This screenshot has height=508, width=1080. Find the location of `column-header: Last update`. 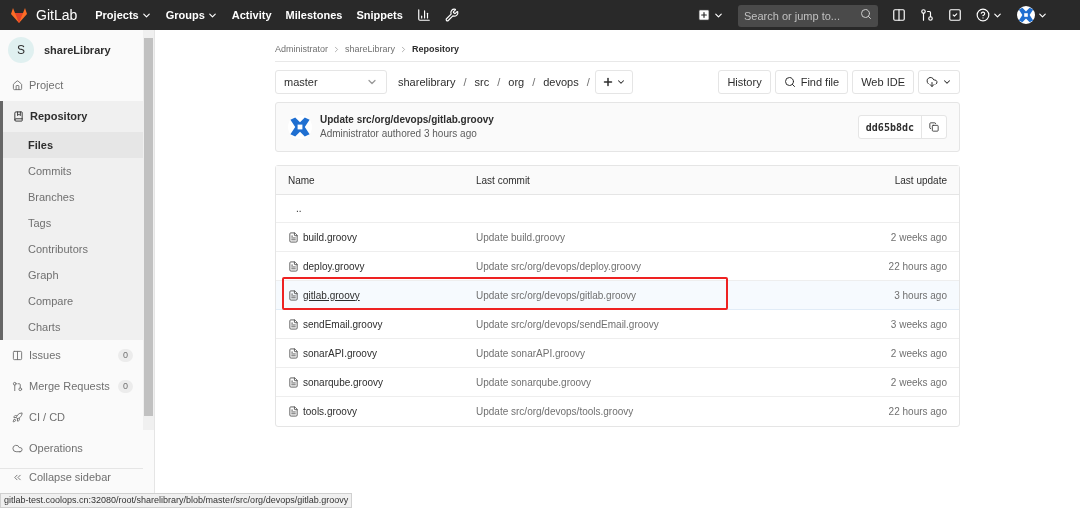

column-header: Last update is located at coordinates (920, 180).